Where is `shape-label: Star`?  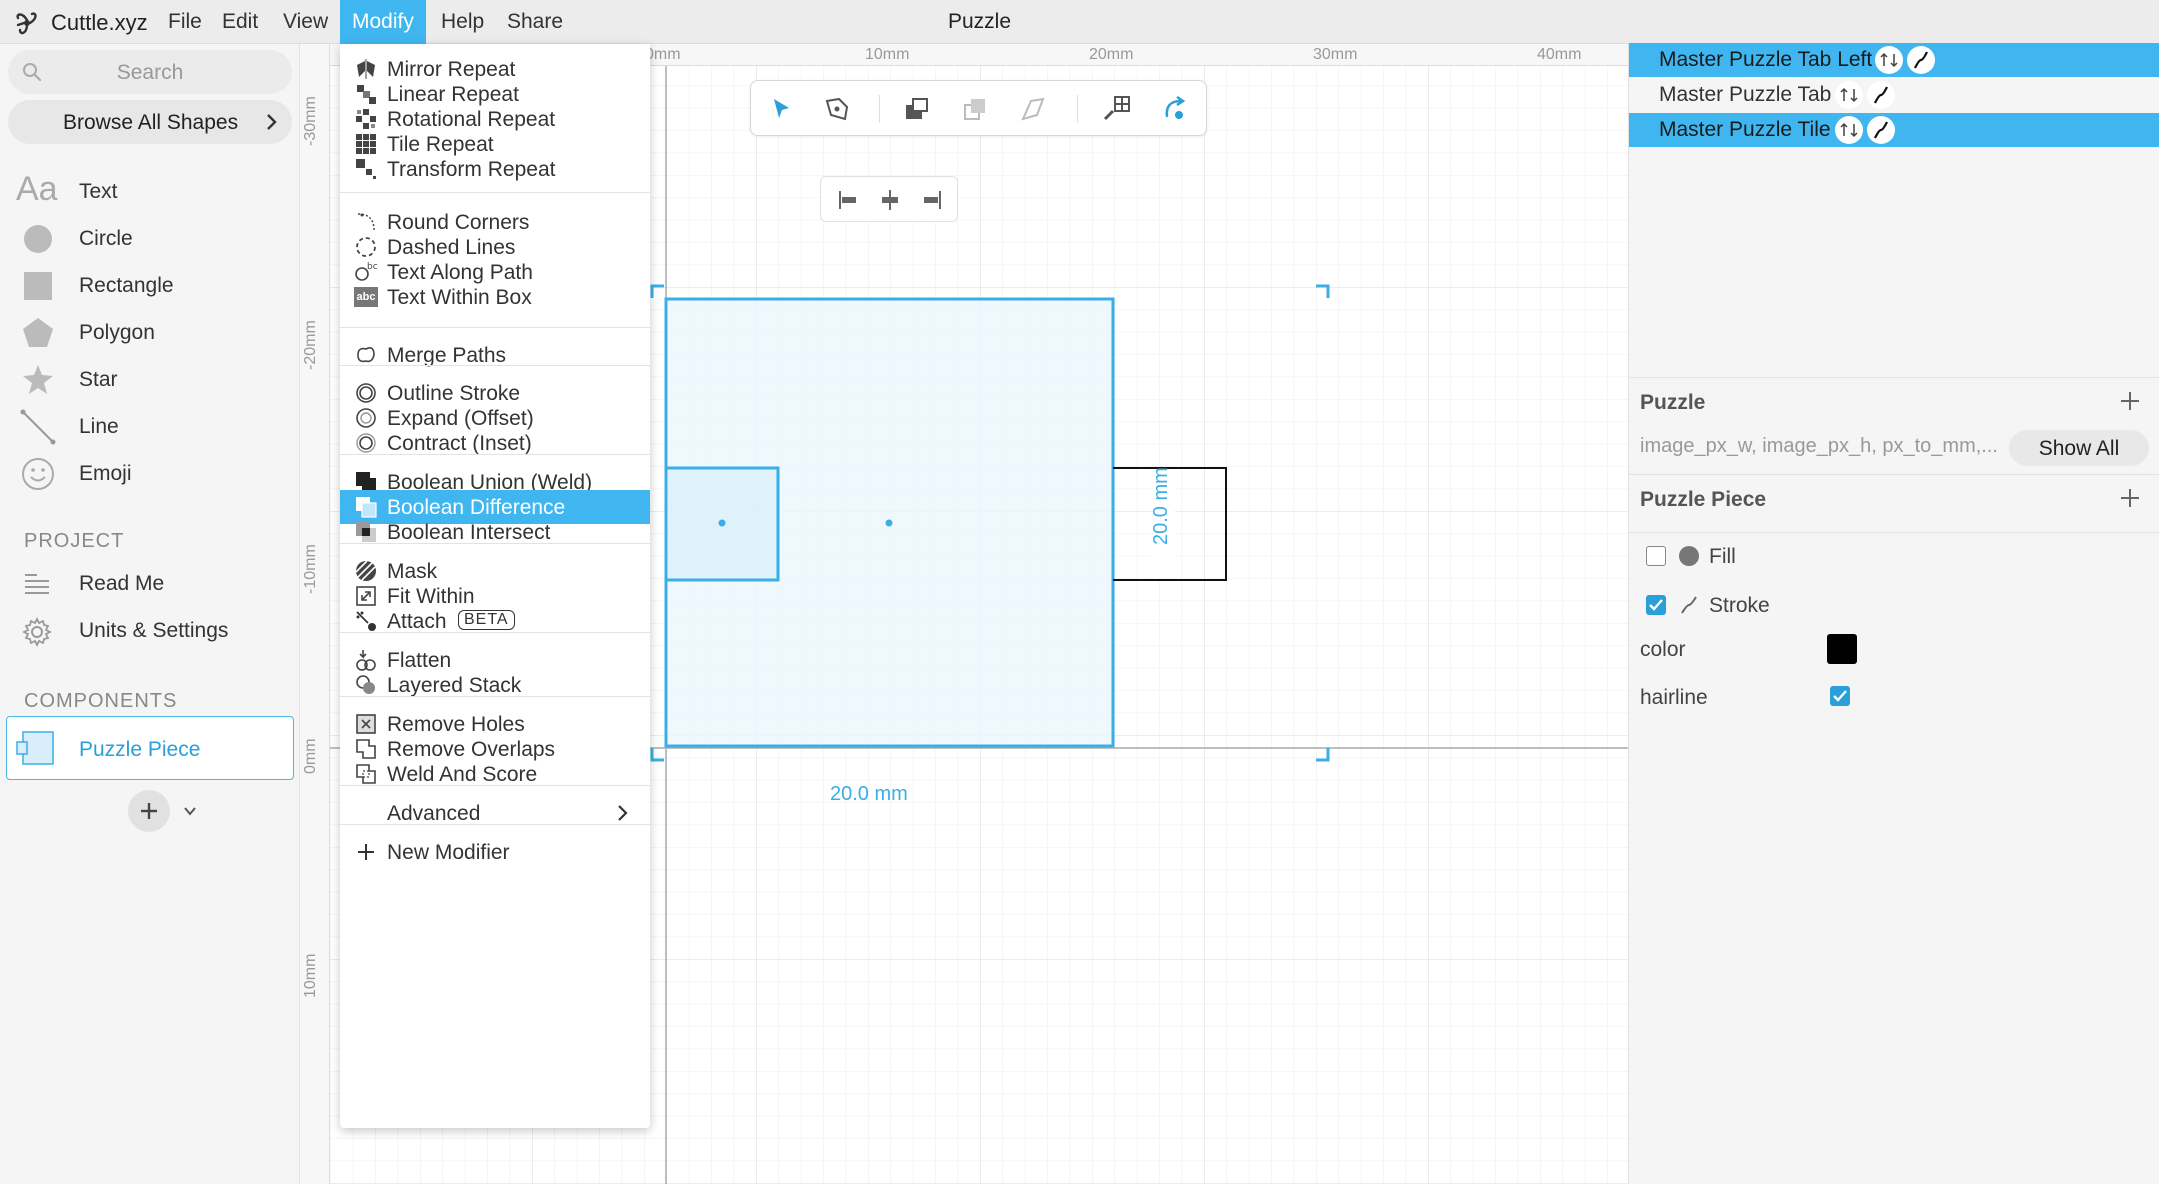 shape-label: Star is located at coordinates (98, 379).